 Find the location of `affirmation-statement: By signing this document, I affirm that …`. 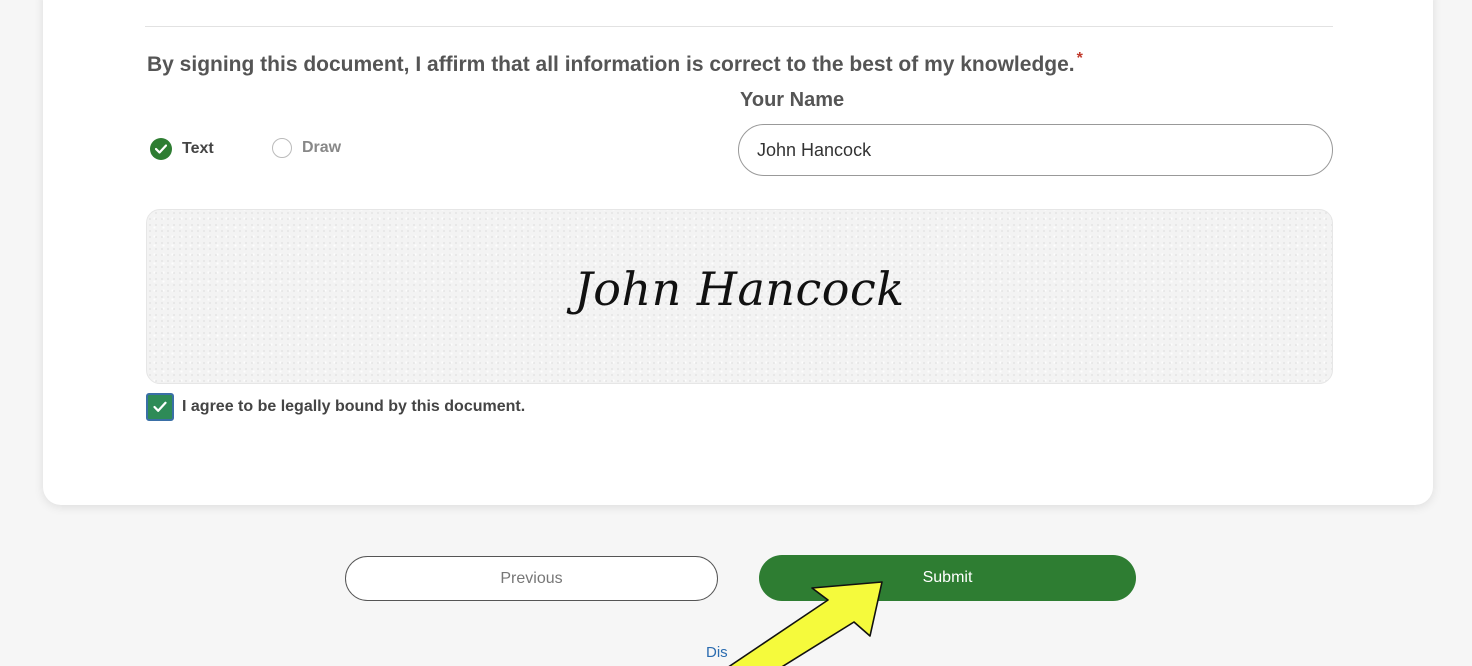

affirmation-statement: By signing this document, I affirm that … is located at coordinates (615, 63).